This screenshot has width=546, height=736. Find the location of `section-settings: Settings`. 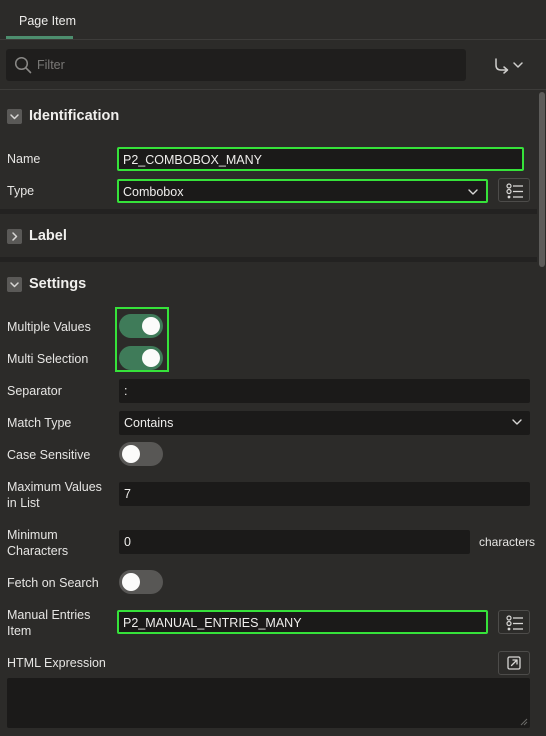

section-settings: Settings is located at coordinates (268, 284).